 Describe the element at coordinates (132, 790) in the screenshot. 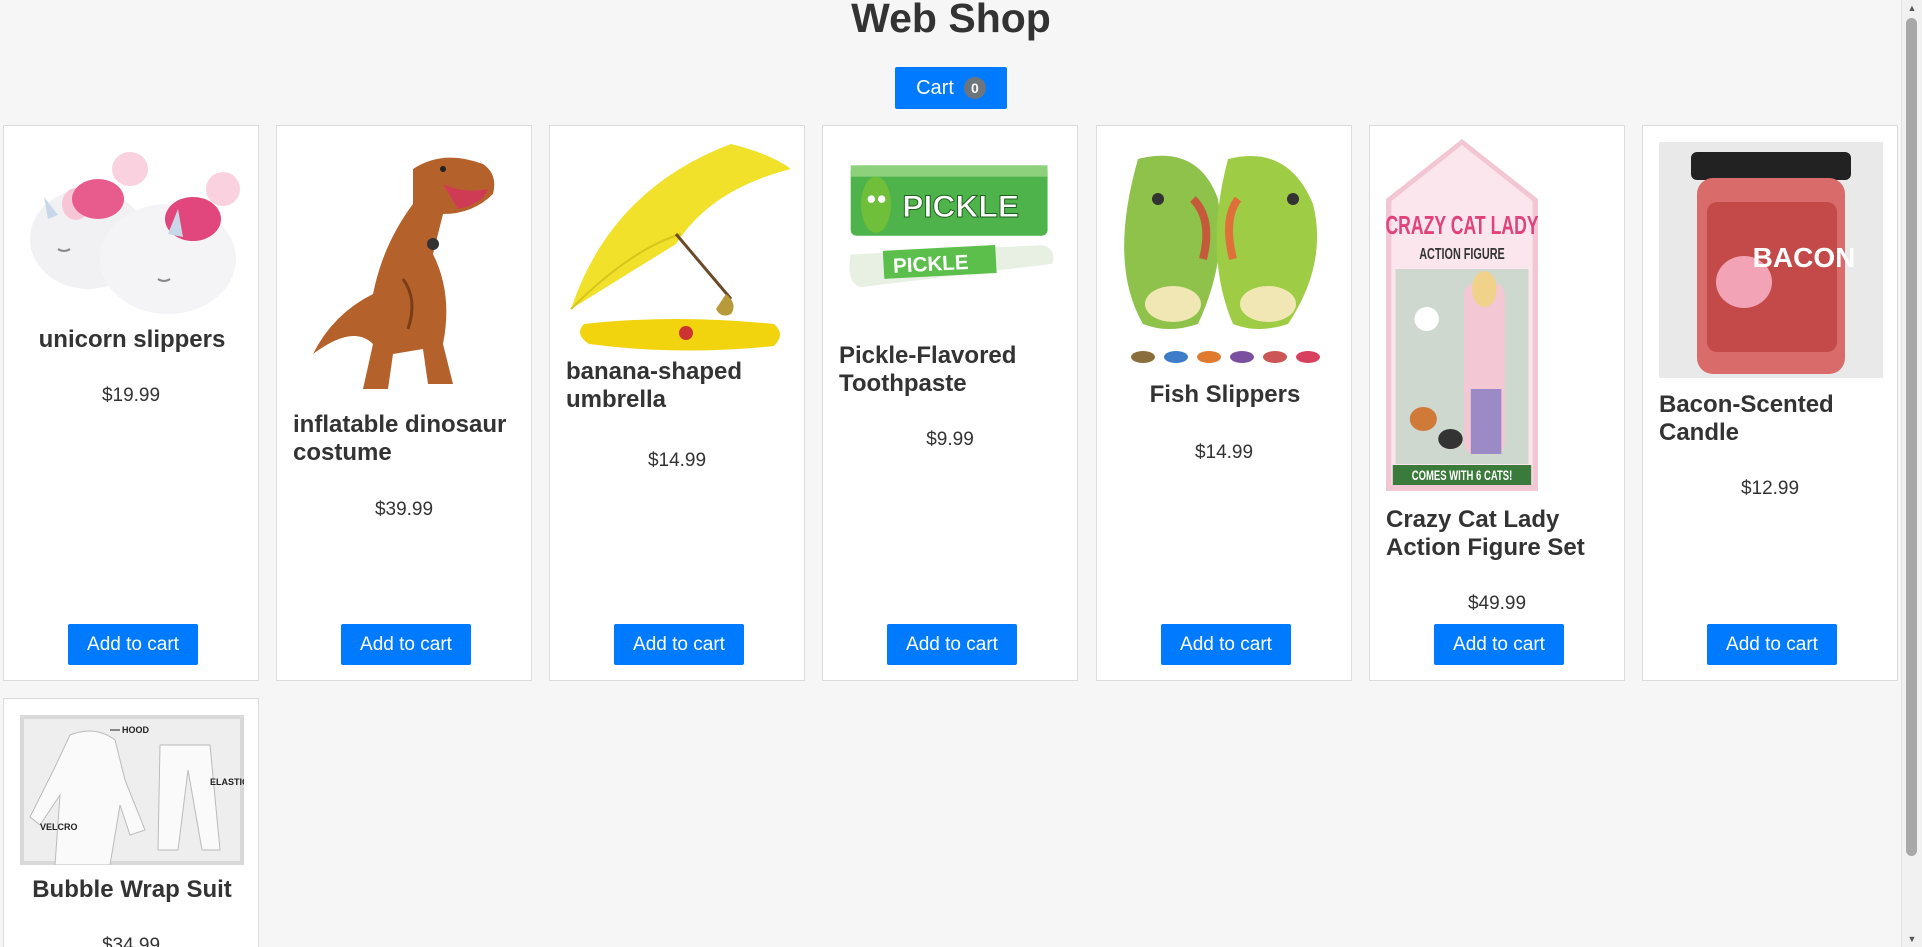

I see `product-image-bubble-wrap-suit: HOOD VELCRO ELASTIC WAIST` at that location.